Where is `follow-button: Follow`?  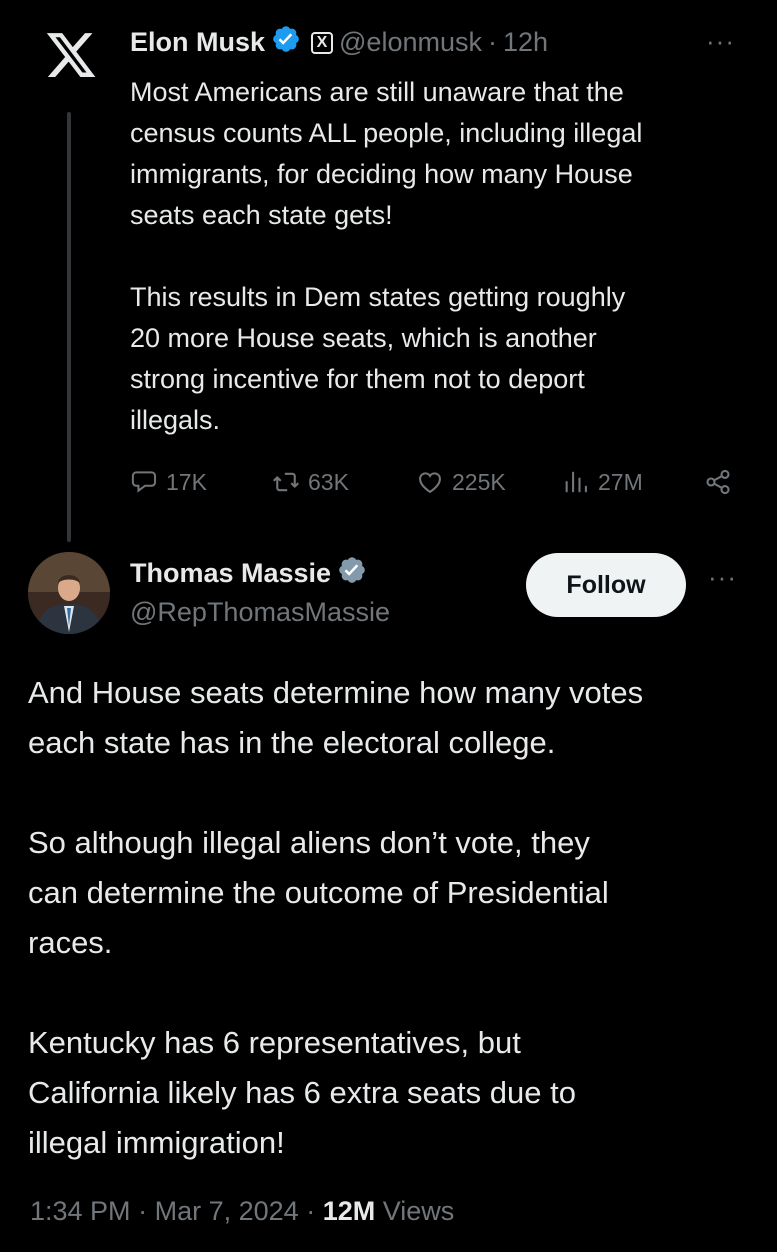
follow-button: Follow is located at coordinates (606, 585).